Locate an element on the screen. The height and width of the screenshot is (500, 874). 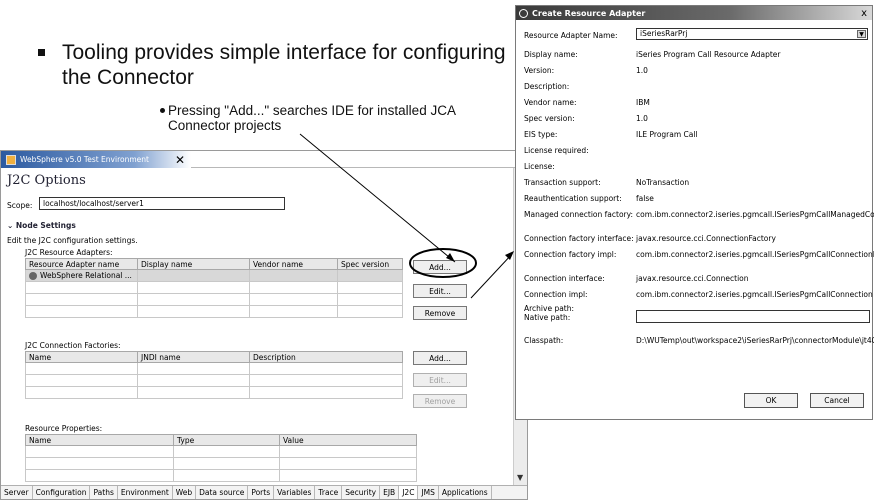
dialog-link-arrowhead-icon is located at coordinates (509, 255).